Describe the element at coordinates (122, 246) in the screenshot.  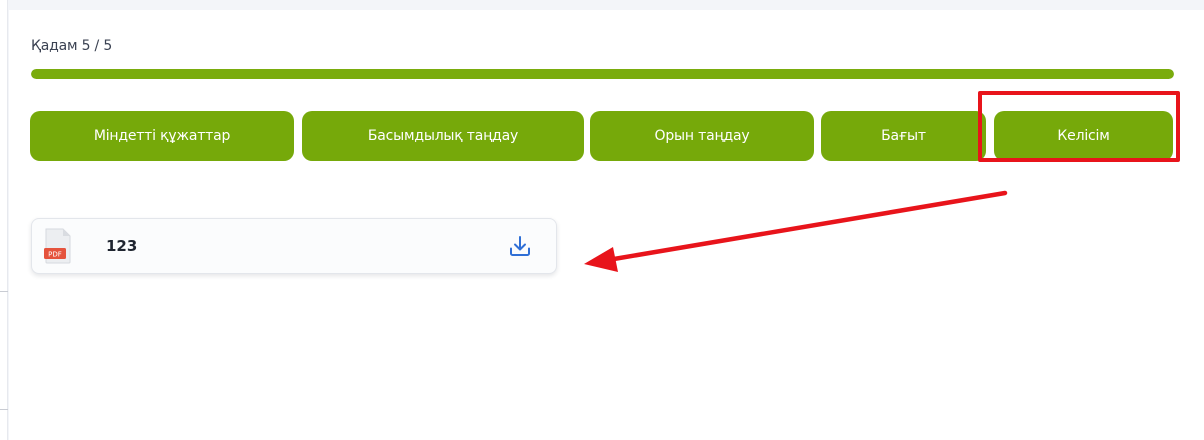
I see `file-name: 123` at that location.